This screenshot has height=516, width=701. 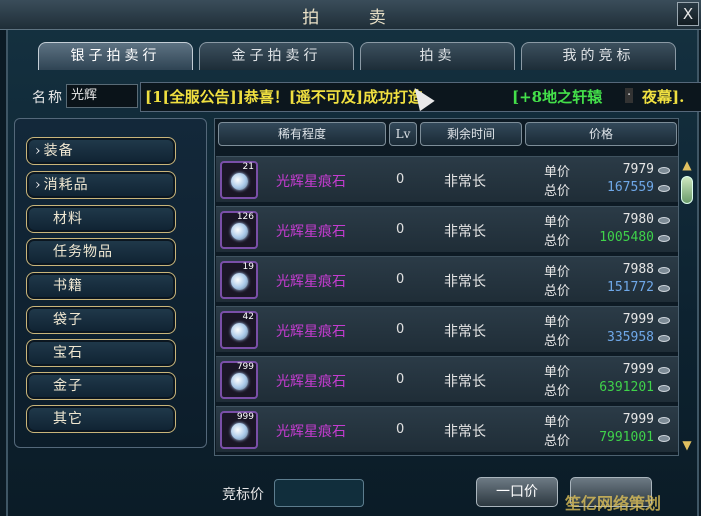 I want to click on table-row: 42 光辉星痕石 0 非常长 单价 总价 7999 335958, so click(x=447, y=329).